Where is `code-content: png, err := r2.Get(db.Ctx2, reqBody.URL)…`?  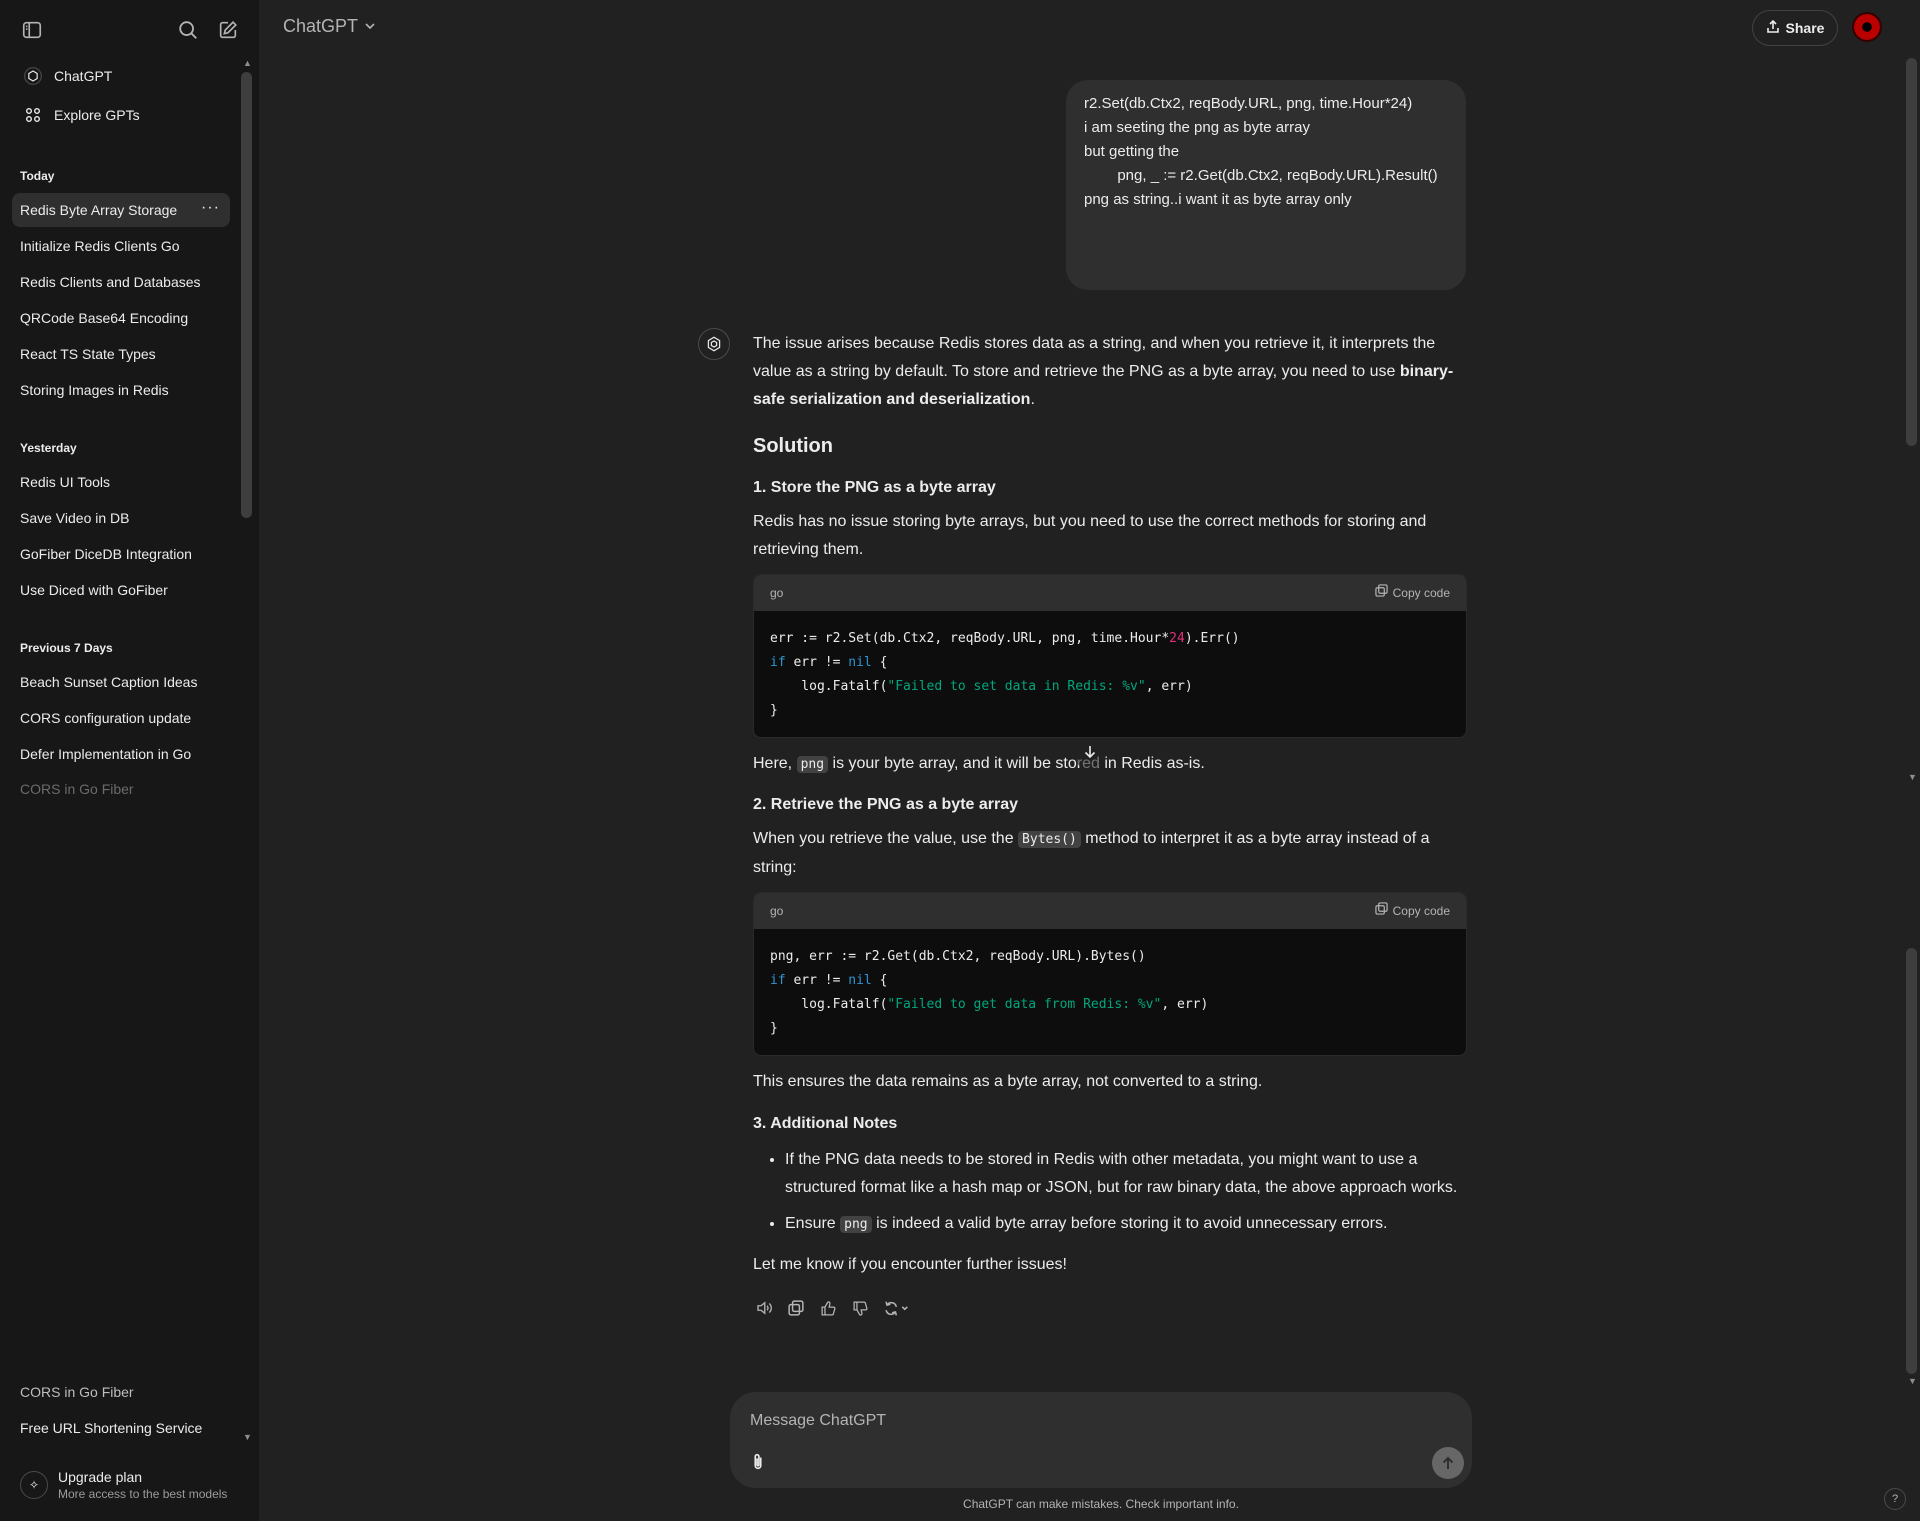
code-content: png, err := r2.Get(db.Ctx2, reqBody.URL)… is located at coordinates (1110, 992).